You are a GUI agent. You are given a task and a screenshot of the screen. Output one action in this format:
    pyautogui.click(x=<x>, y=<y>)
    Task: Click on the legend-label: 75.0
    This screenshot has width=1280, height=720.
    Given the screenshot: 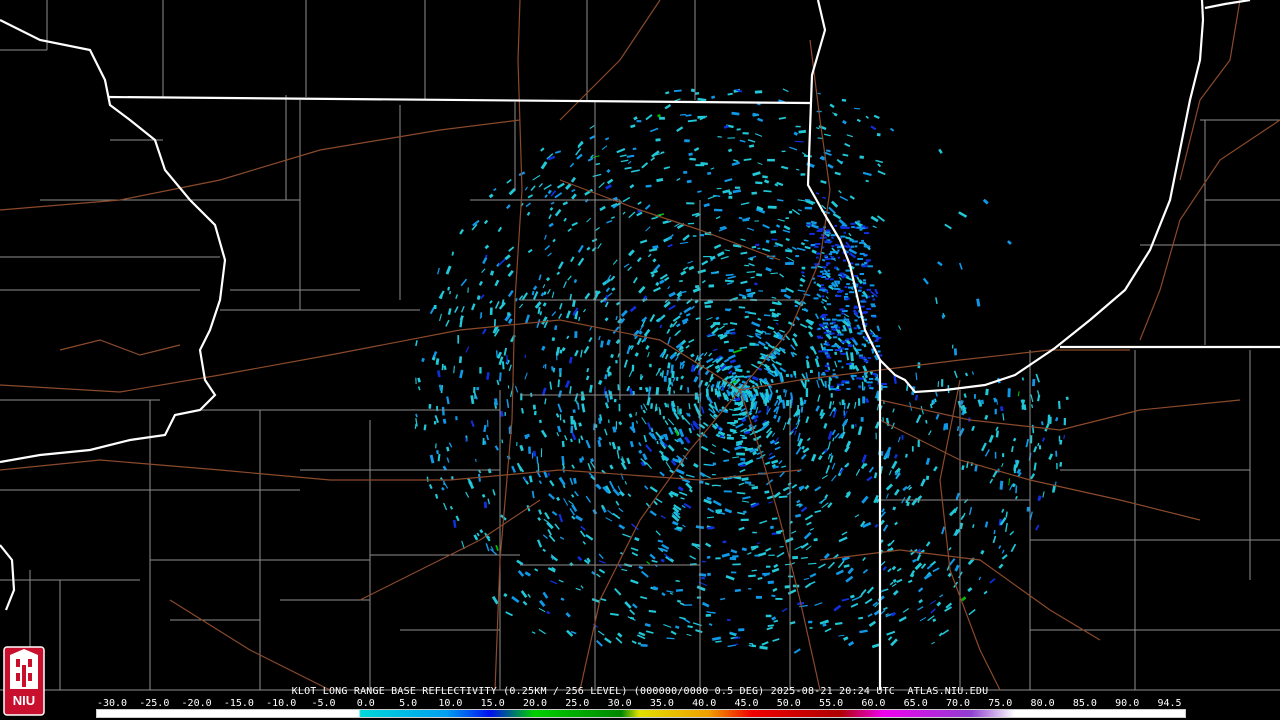 What is the action you would take?
    pyautogui.click(x=1000, y=703)
    